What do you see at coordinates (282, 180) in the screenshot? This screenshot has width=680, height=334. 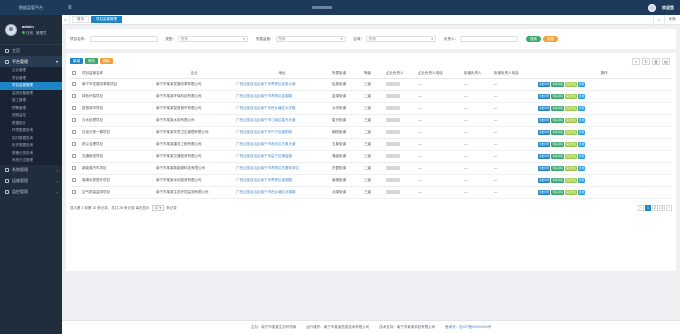 I see `cell-address: 广西壮族自治区南宁市青秀区南湖路` at bounding box center [282, 180].